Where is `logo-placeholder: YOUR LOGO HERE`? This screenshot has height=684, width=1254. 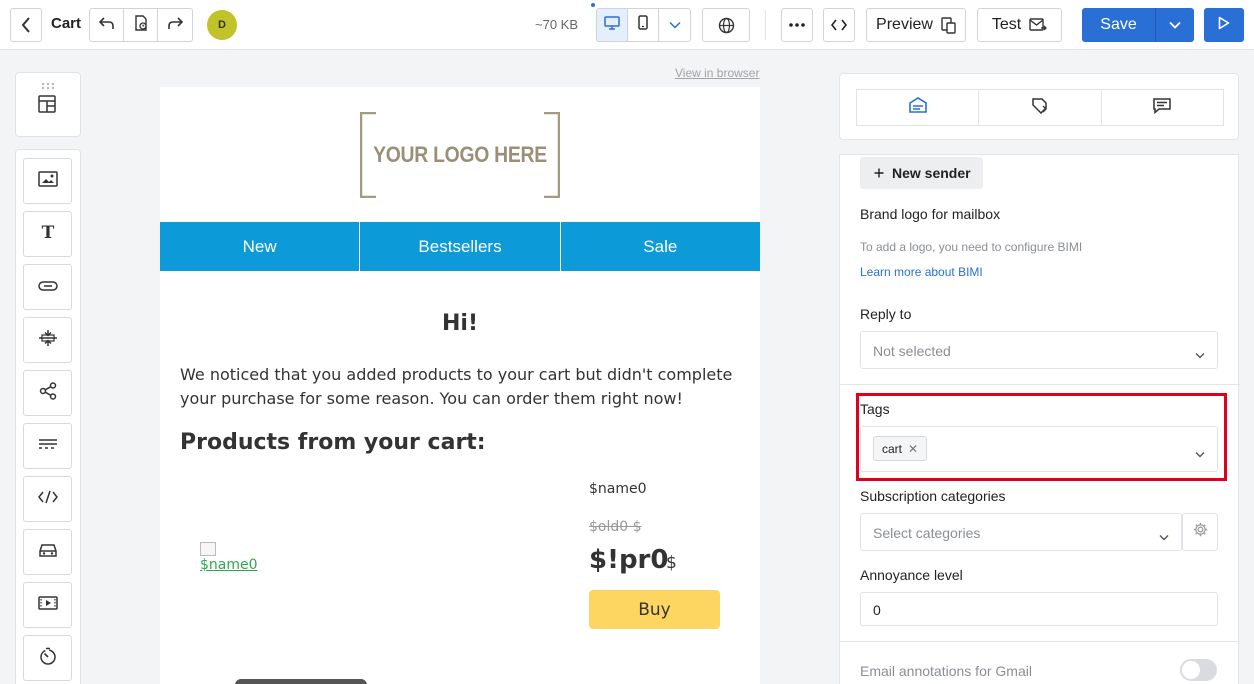 logo-placeholder: YOUR LOGO HERE is located at coordinates (460, 155).